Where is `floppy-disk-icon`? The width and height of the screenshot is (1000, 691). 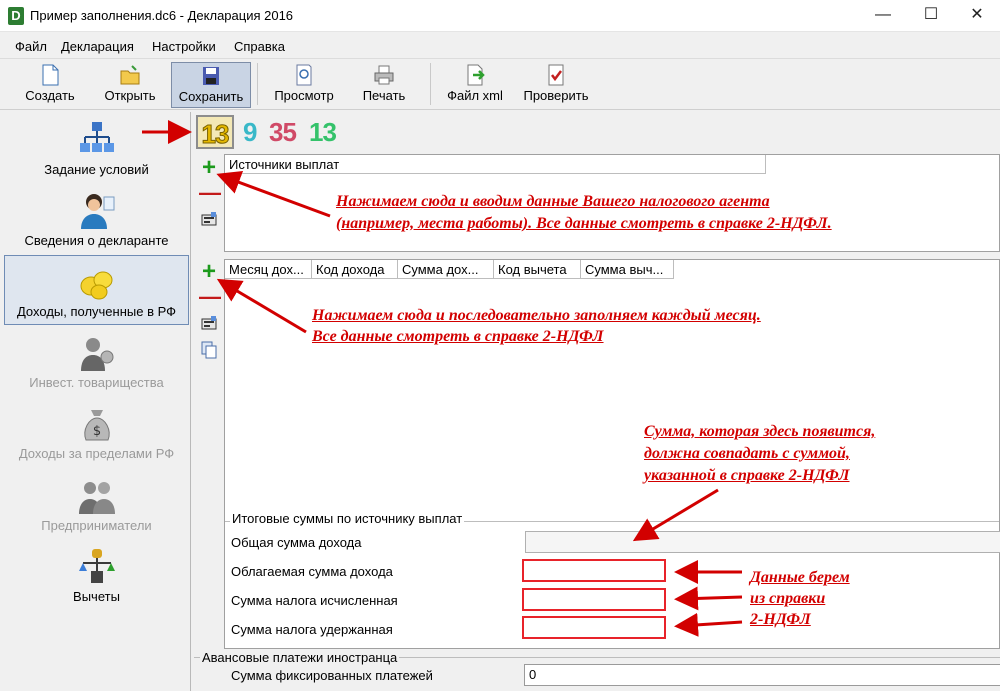
floppy-disk-icon is located at coordinates (211, 76).